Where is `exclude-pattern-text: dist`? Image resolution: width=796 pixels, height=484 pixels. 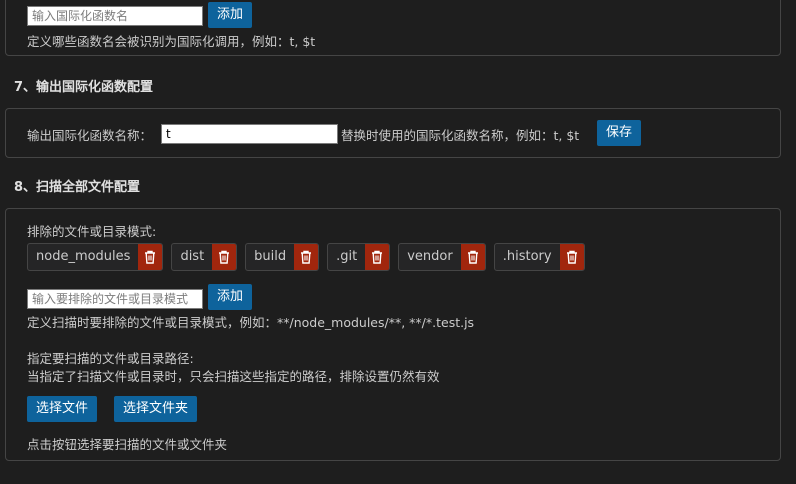 exclude-pattern-text: dist is located at coordinates (192, 256).